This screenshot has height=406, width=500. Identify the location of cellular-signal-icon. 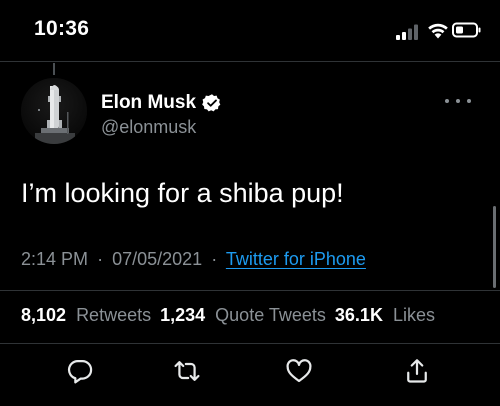
(407, 32).